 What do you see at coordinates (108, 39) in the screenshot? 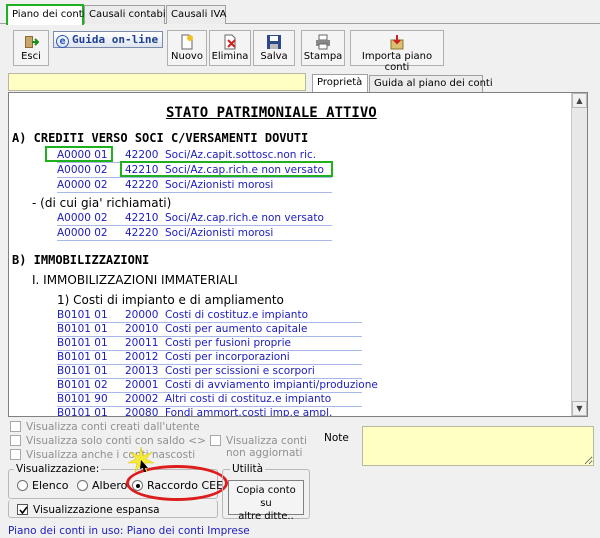
I see `guida-online-button: e Guida on-line` at bounding box center [108, 39].